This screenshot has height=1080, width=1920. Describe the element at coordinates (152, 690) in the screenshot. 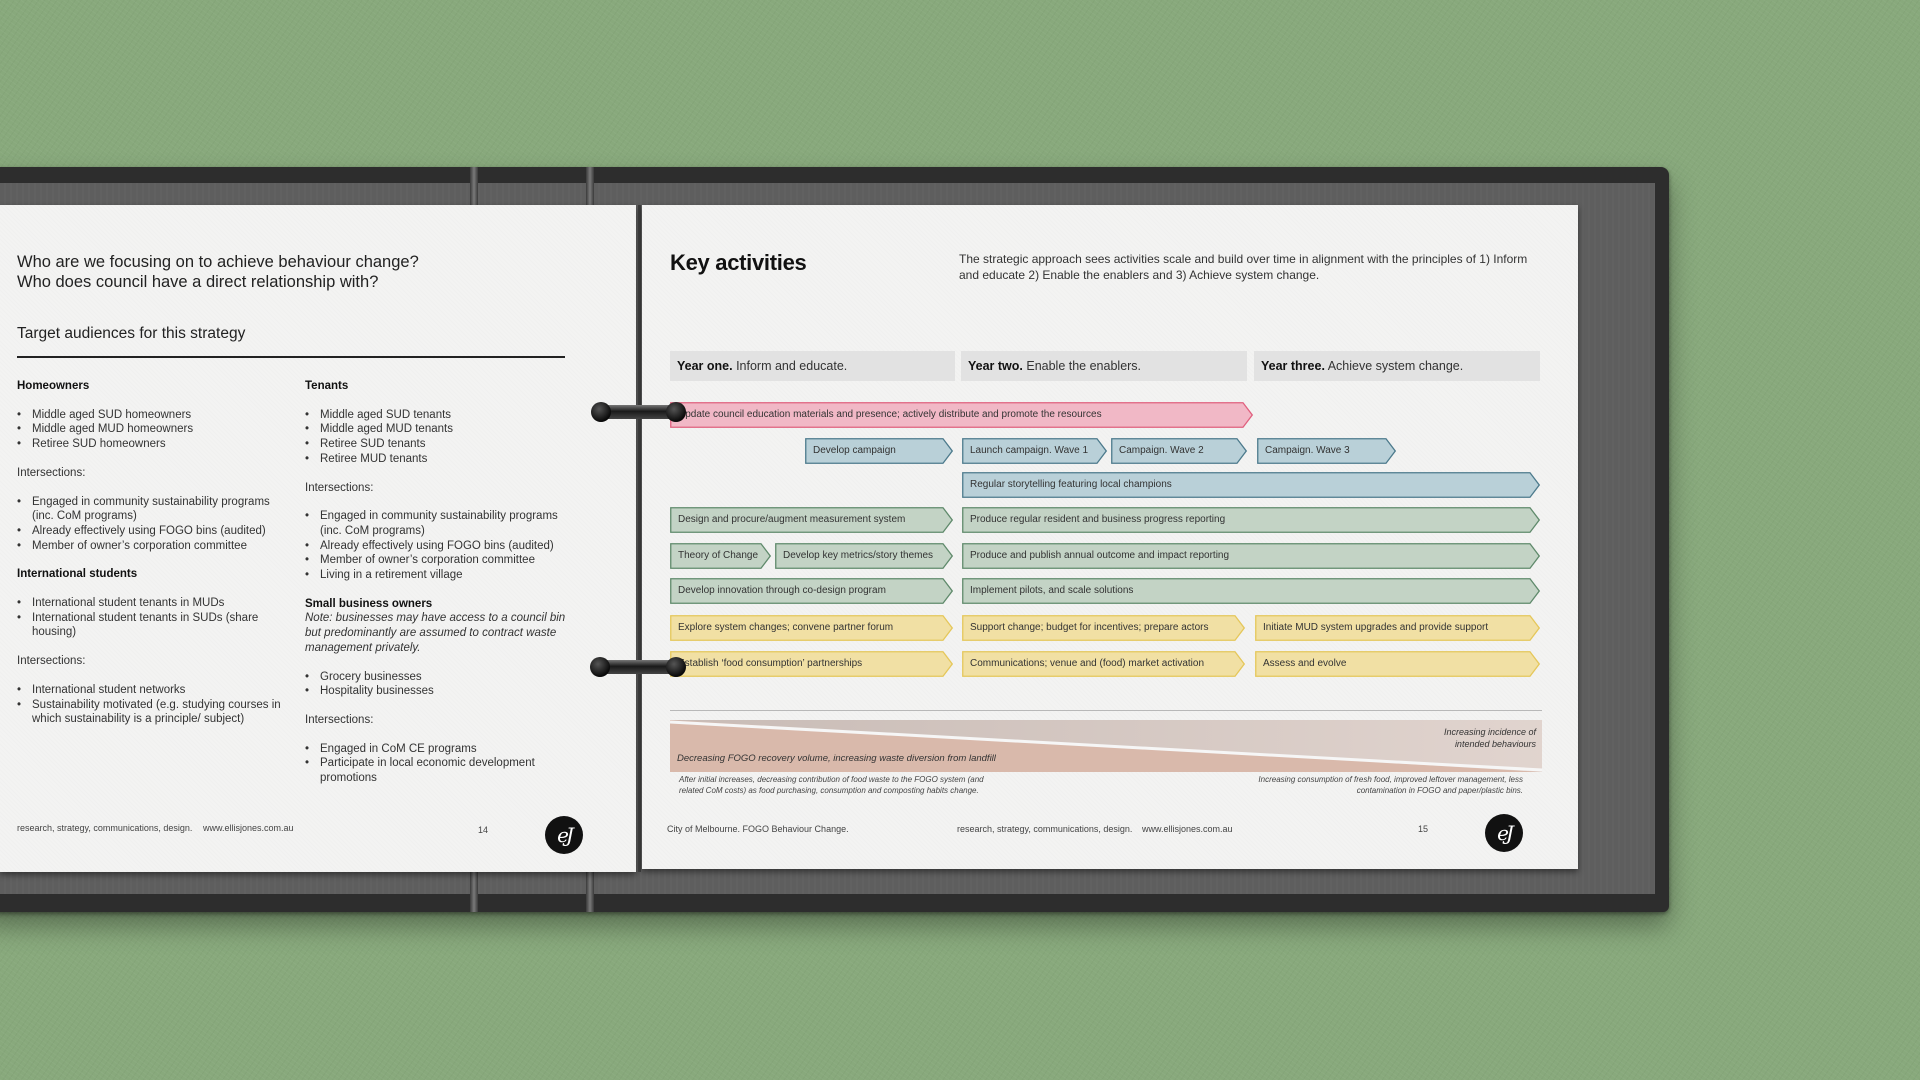

I see `list-item: International student networks` at that location.